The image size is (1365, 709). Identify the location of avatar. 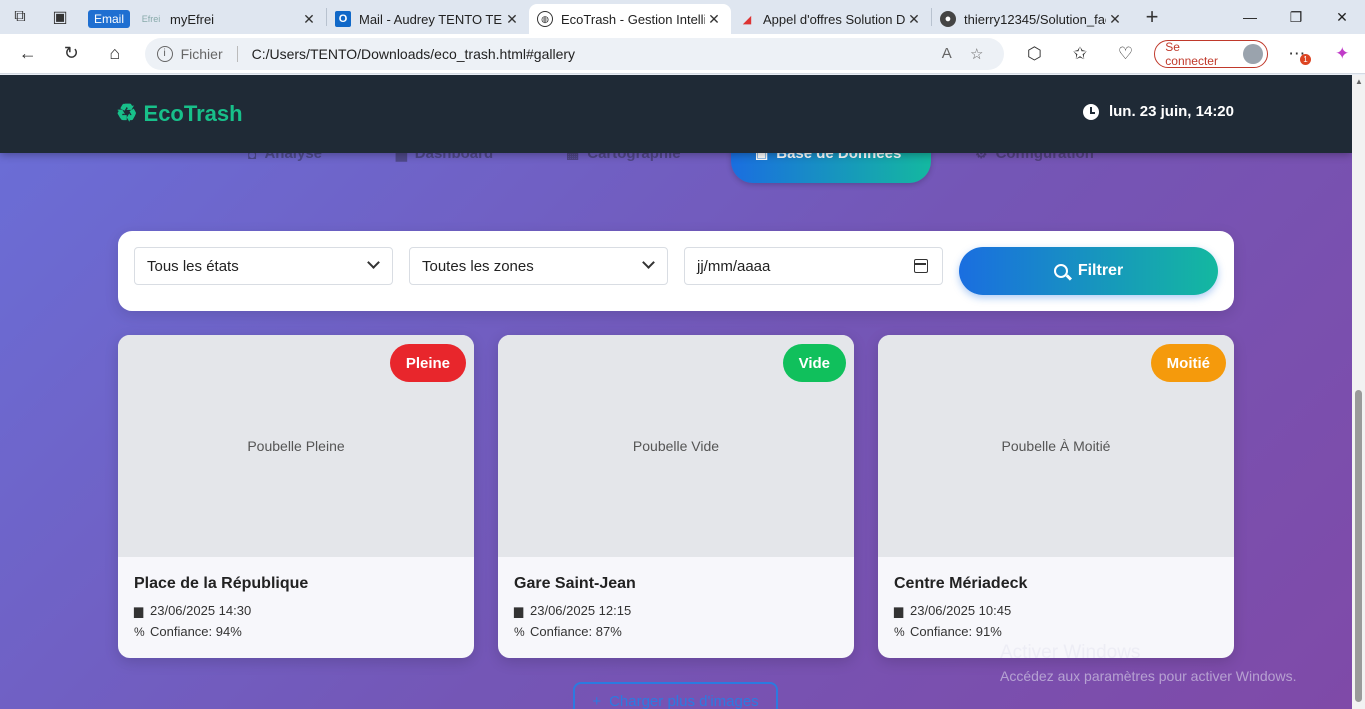
(1253, 53).